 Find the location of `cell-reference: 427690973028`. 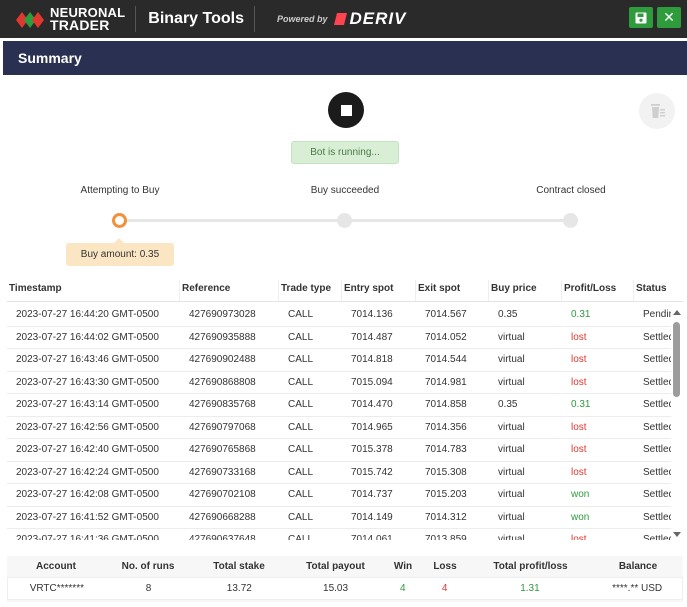

cell-reference: 427690973028 is located at coordinates (222, 315).